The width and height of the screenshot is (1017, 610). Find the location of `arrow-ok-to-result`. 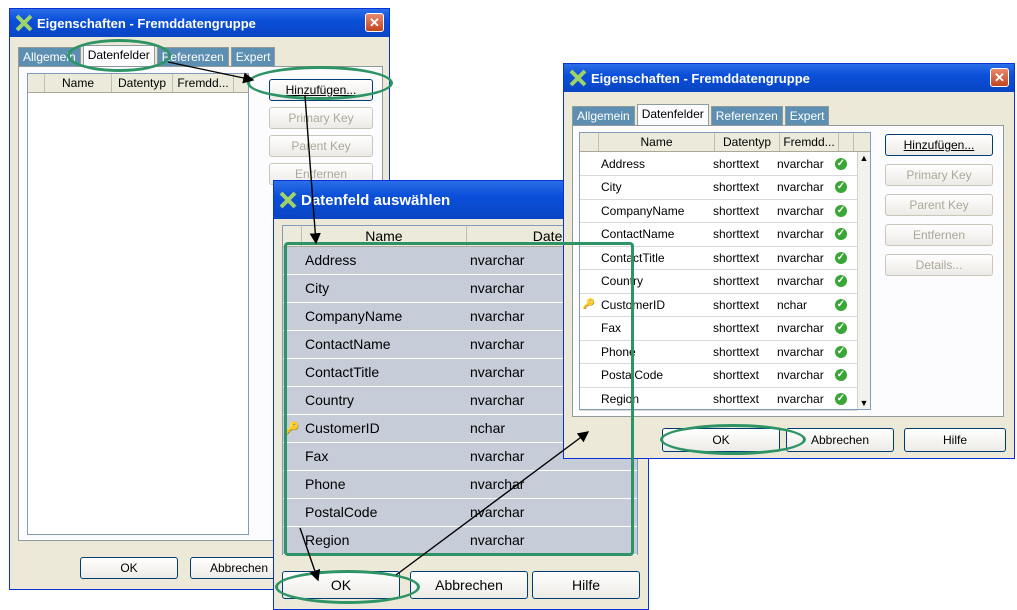

arrow-ok-to-result is located at coordinates (492, 503).